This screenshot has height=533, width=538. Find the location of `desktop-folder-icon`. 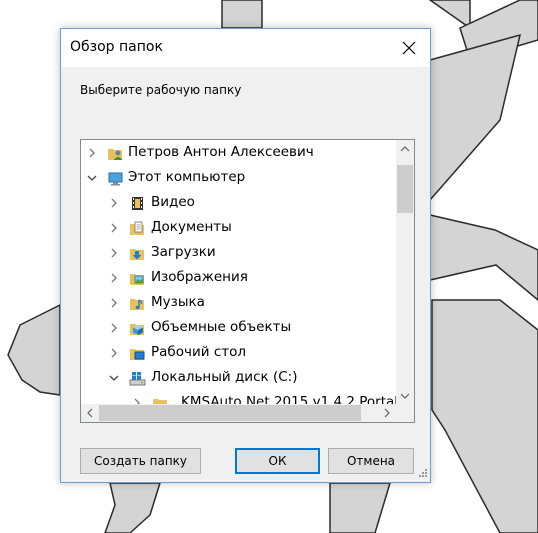

desktop-folder-icon is located at coordinates (137, 354).